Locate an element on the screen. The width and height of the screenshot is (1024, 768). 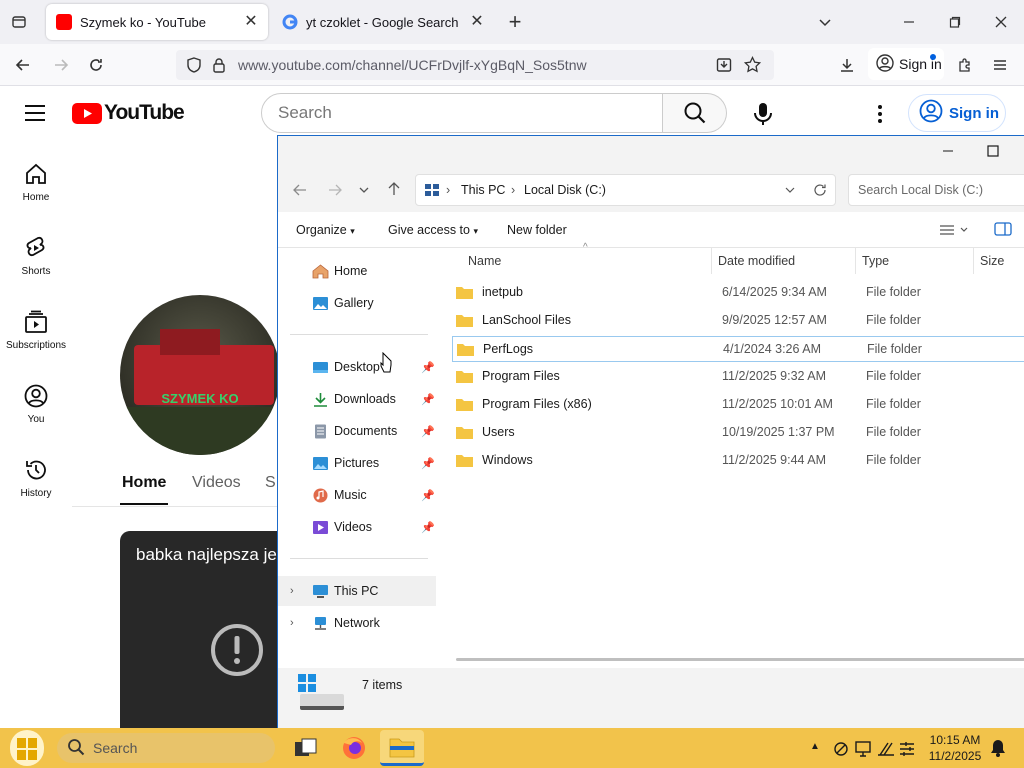
more-options-icon is located at coordinates (880, 116).